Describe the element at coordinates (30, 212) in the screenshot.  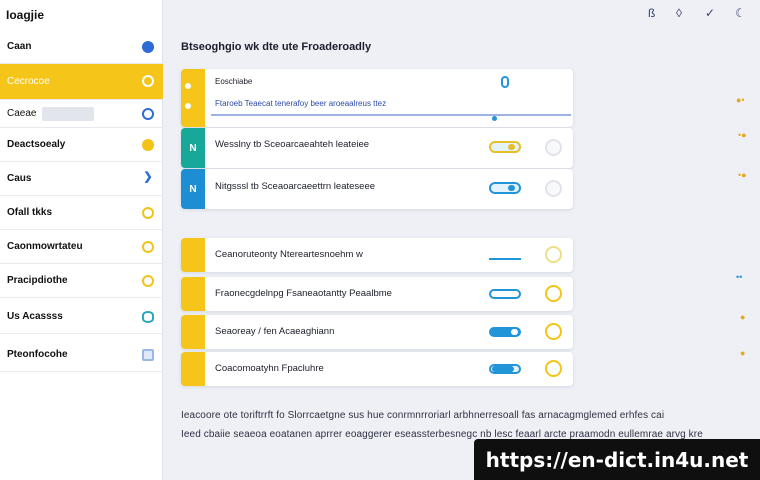
I see `sidebar-item-label: Ofall tkks` at that location.